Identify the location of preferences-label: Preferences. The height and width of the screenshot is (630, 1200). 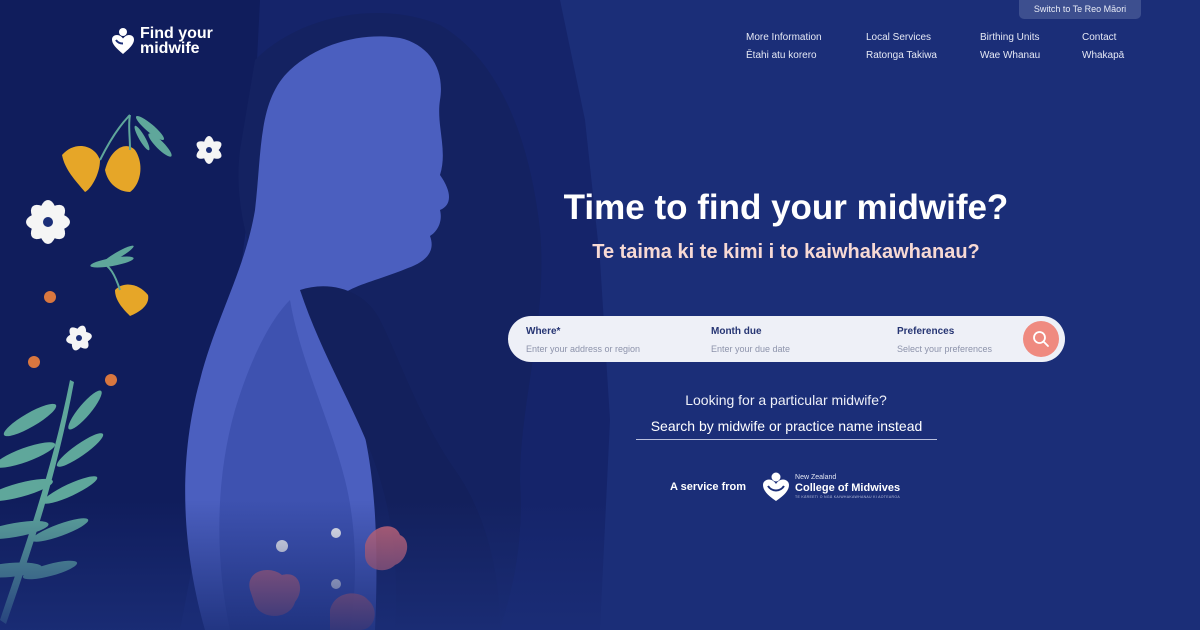
(926, 331).